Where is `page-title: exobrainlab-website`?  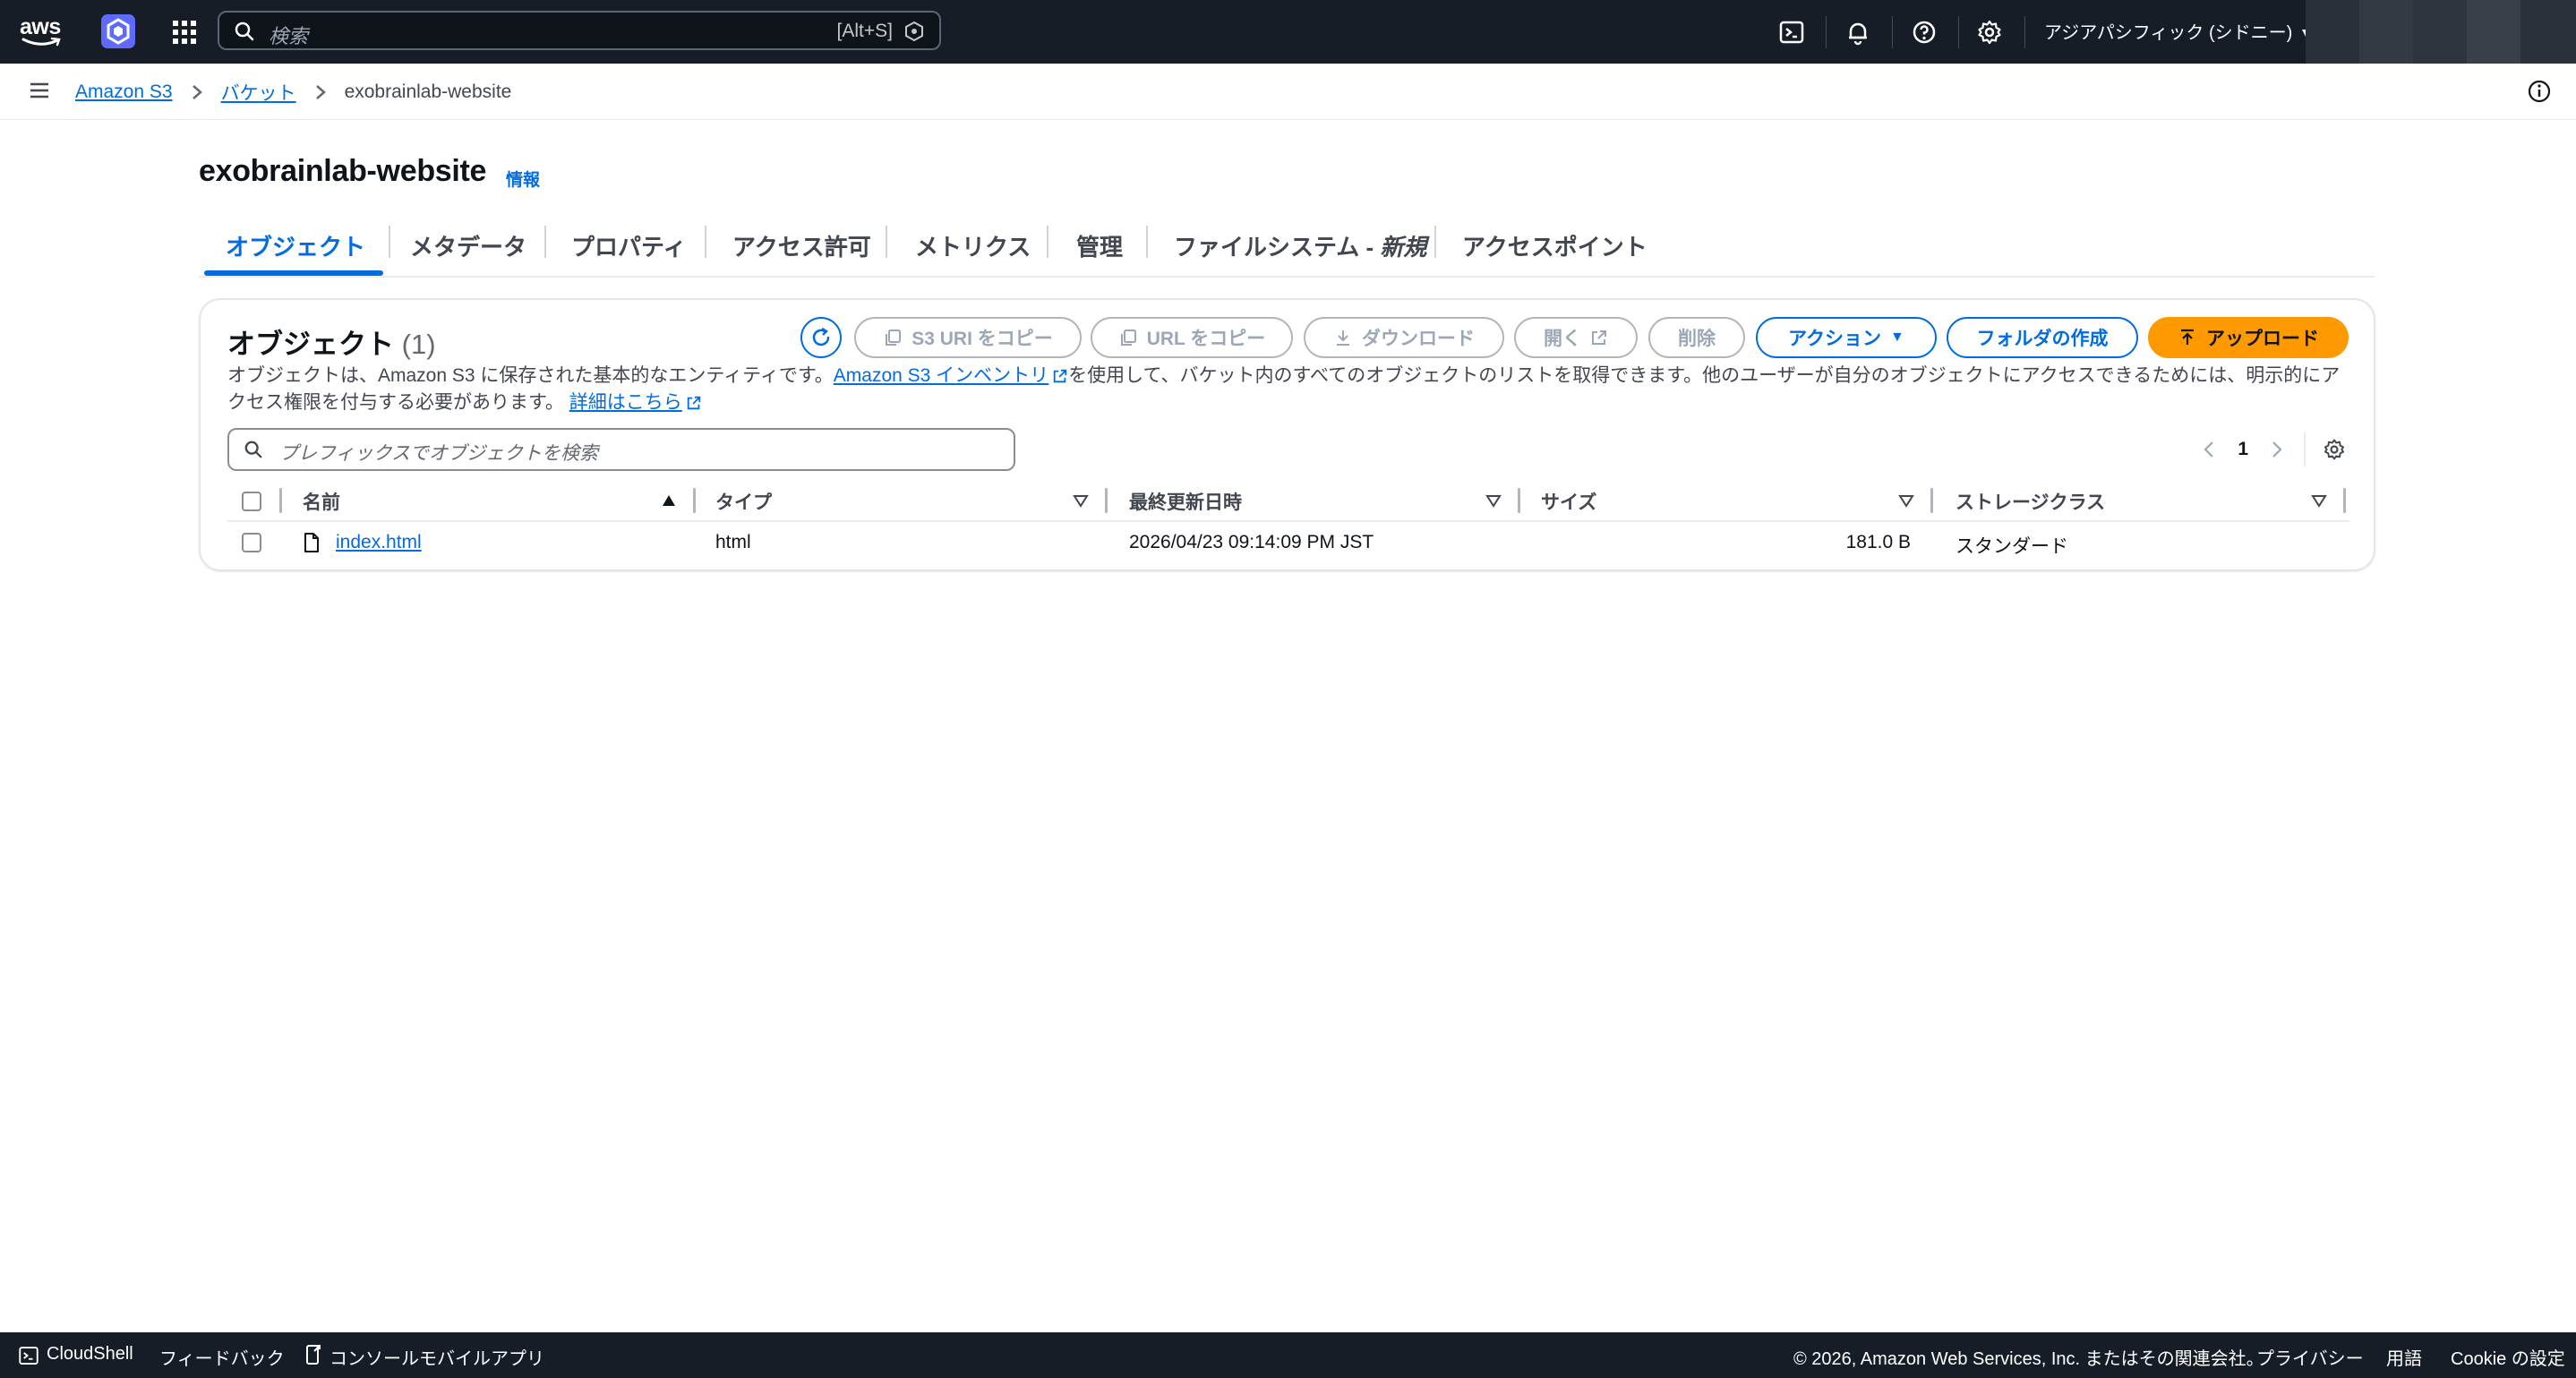 page-title: exobrainlab-website is located at coordinates (343, 171).